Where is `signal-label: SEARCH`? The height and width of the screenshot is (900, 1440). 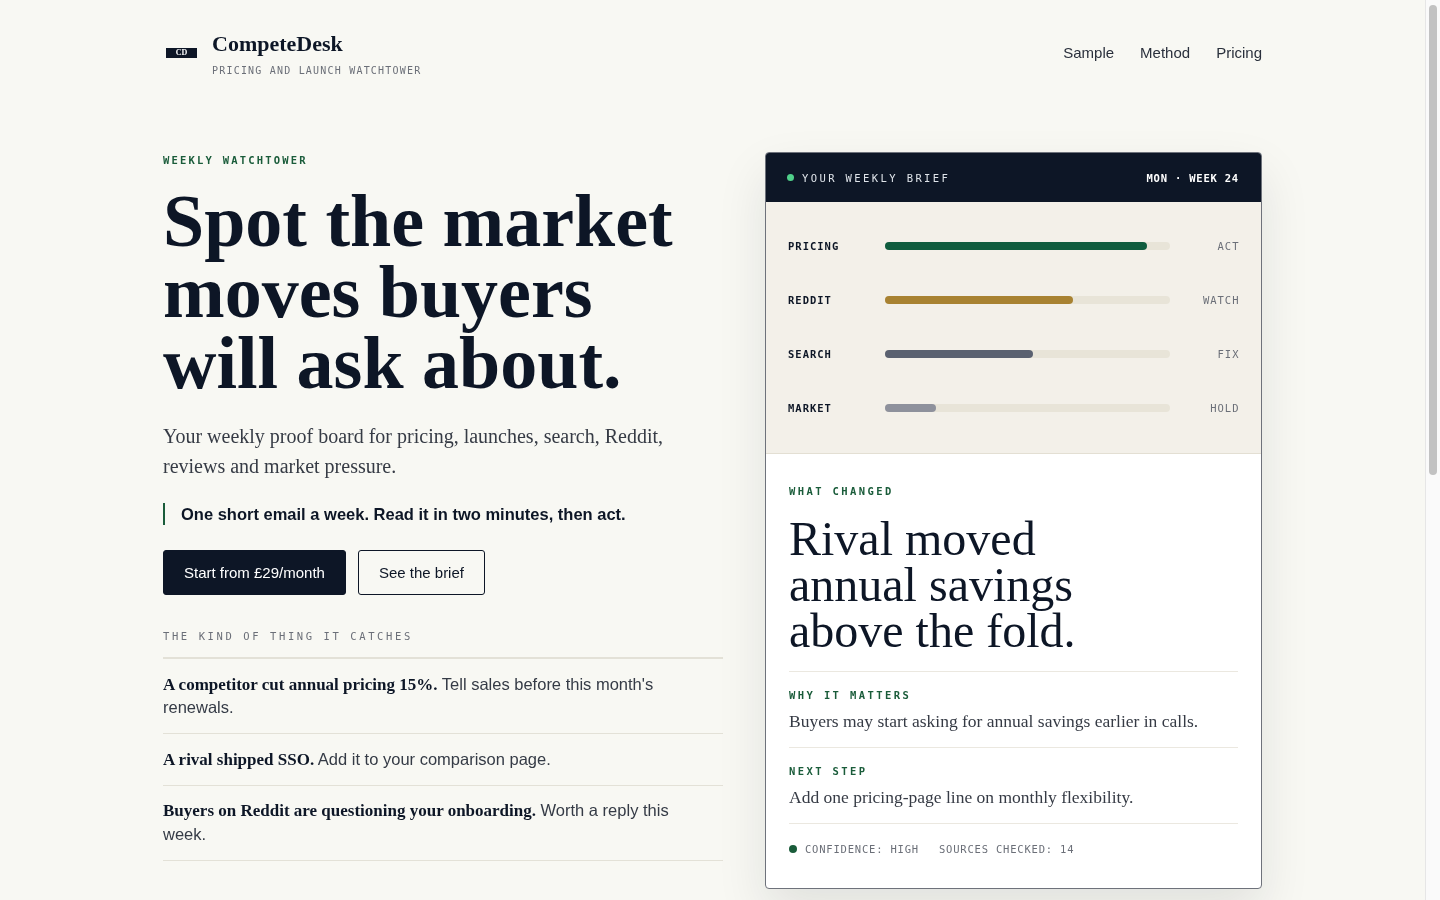
signal-label: SEARCH is located at coordinates (810, 354).